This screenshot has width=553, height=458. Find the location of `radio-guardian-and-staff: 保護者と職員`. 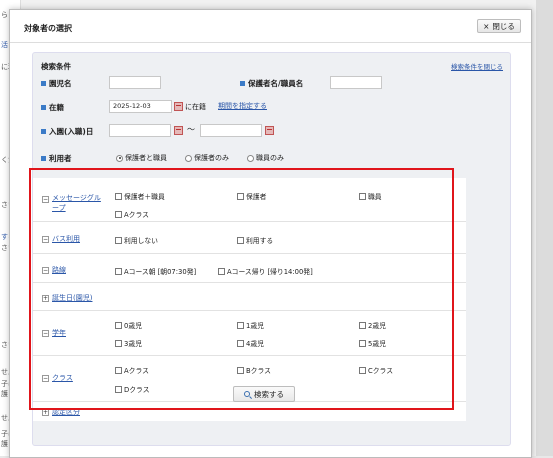

radio-guardian-and-staff: 保護者と職員 is located at coordinates (141, 158).